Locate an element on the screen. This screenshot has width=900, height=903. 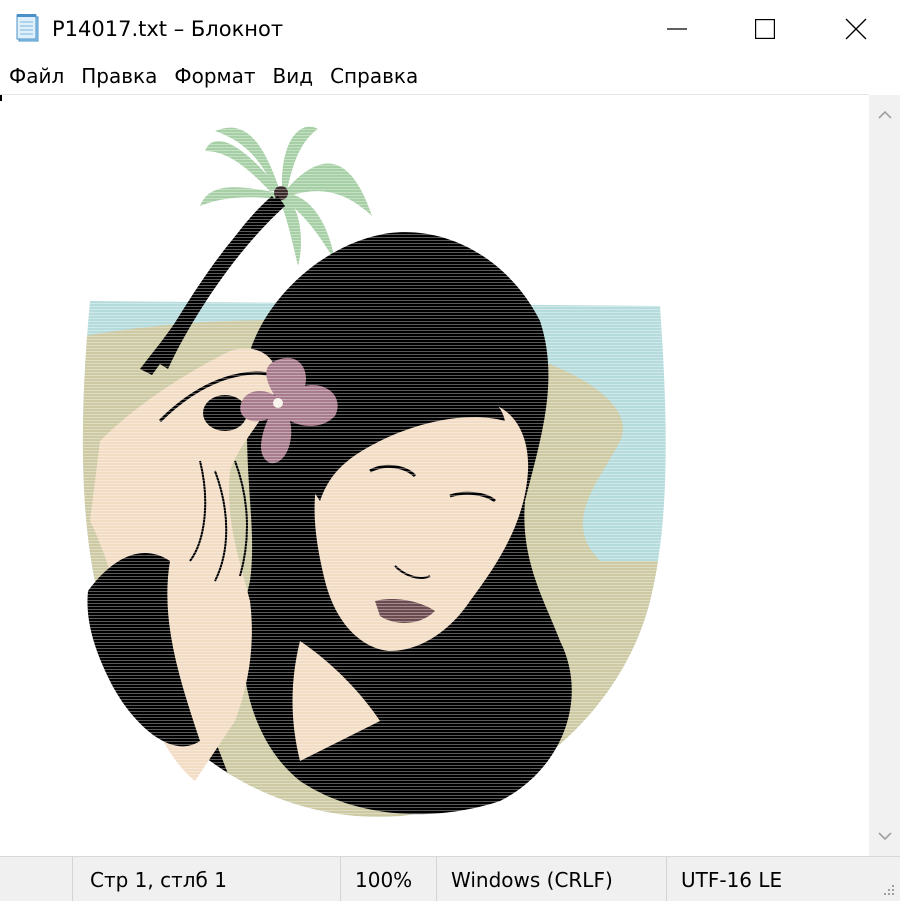
chevron-down-icon is located at coordinates (884, 836).